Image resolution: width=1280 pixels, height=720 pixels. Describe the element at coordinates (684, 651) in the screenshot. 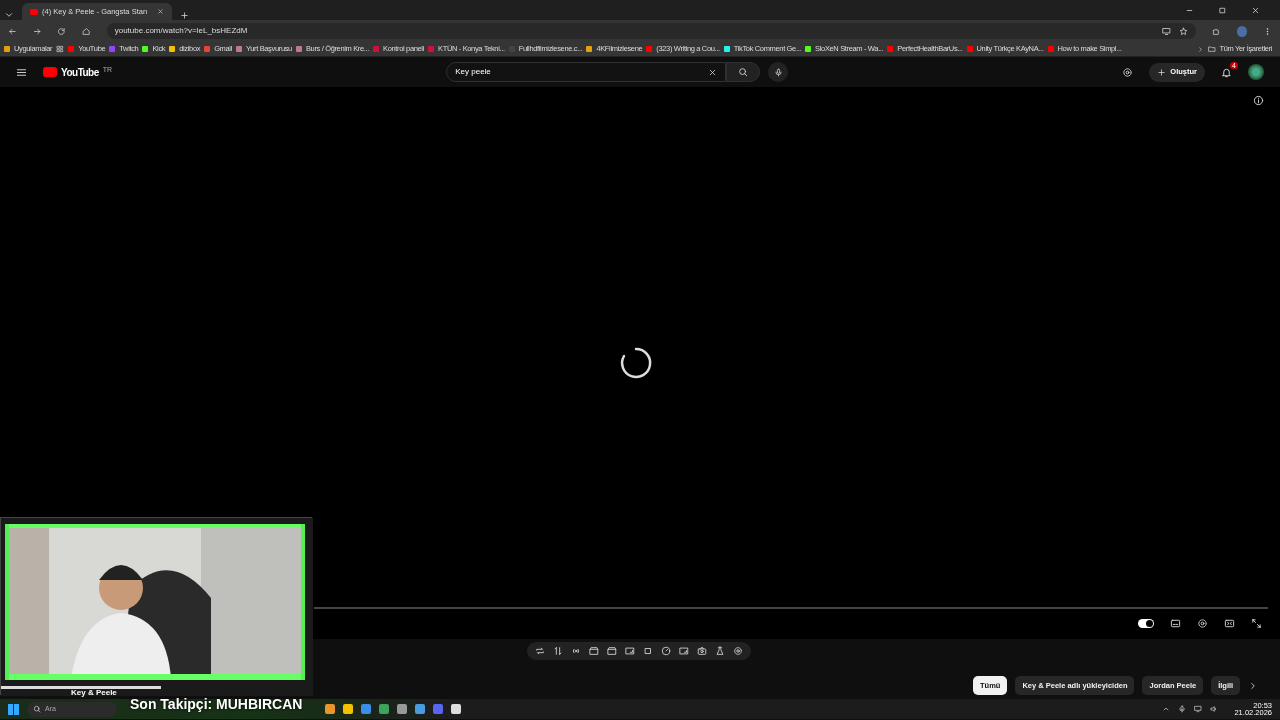

I see `frame-icon` at that location.